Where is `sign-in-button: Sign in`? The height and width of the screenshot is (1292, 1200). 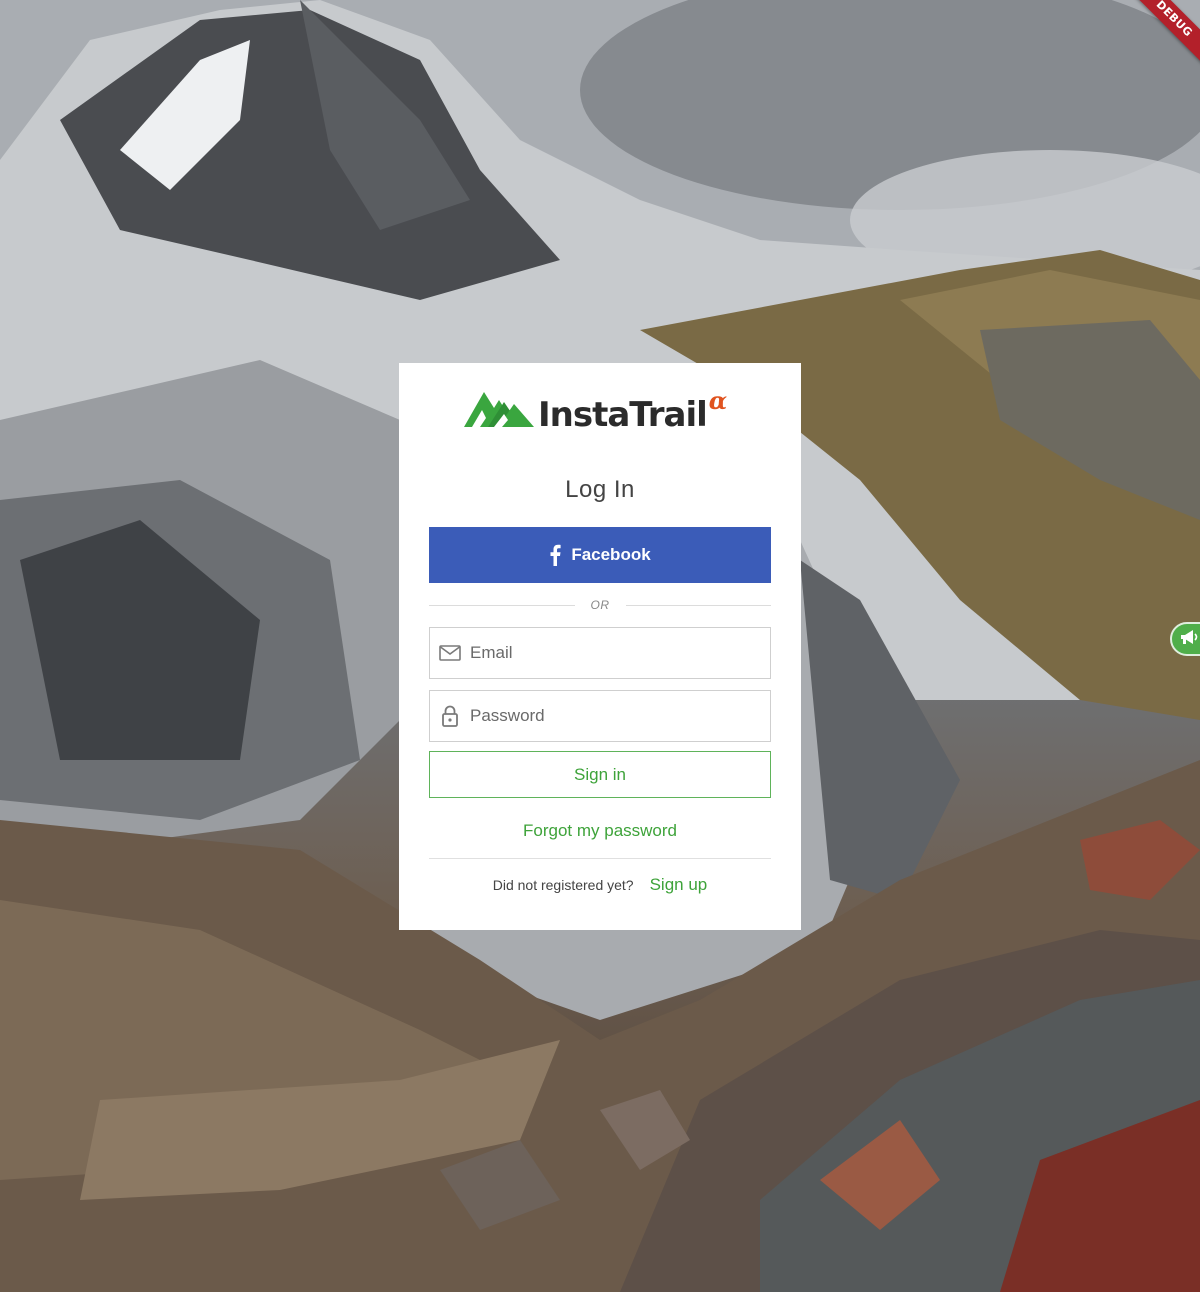 sign-in-button: Sign in is located at coordinates (600, 774).